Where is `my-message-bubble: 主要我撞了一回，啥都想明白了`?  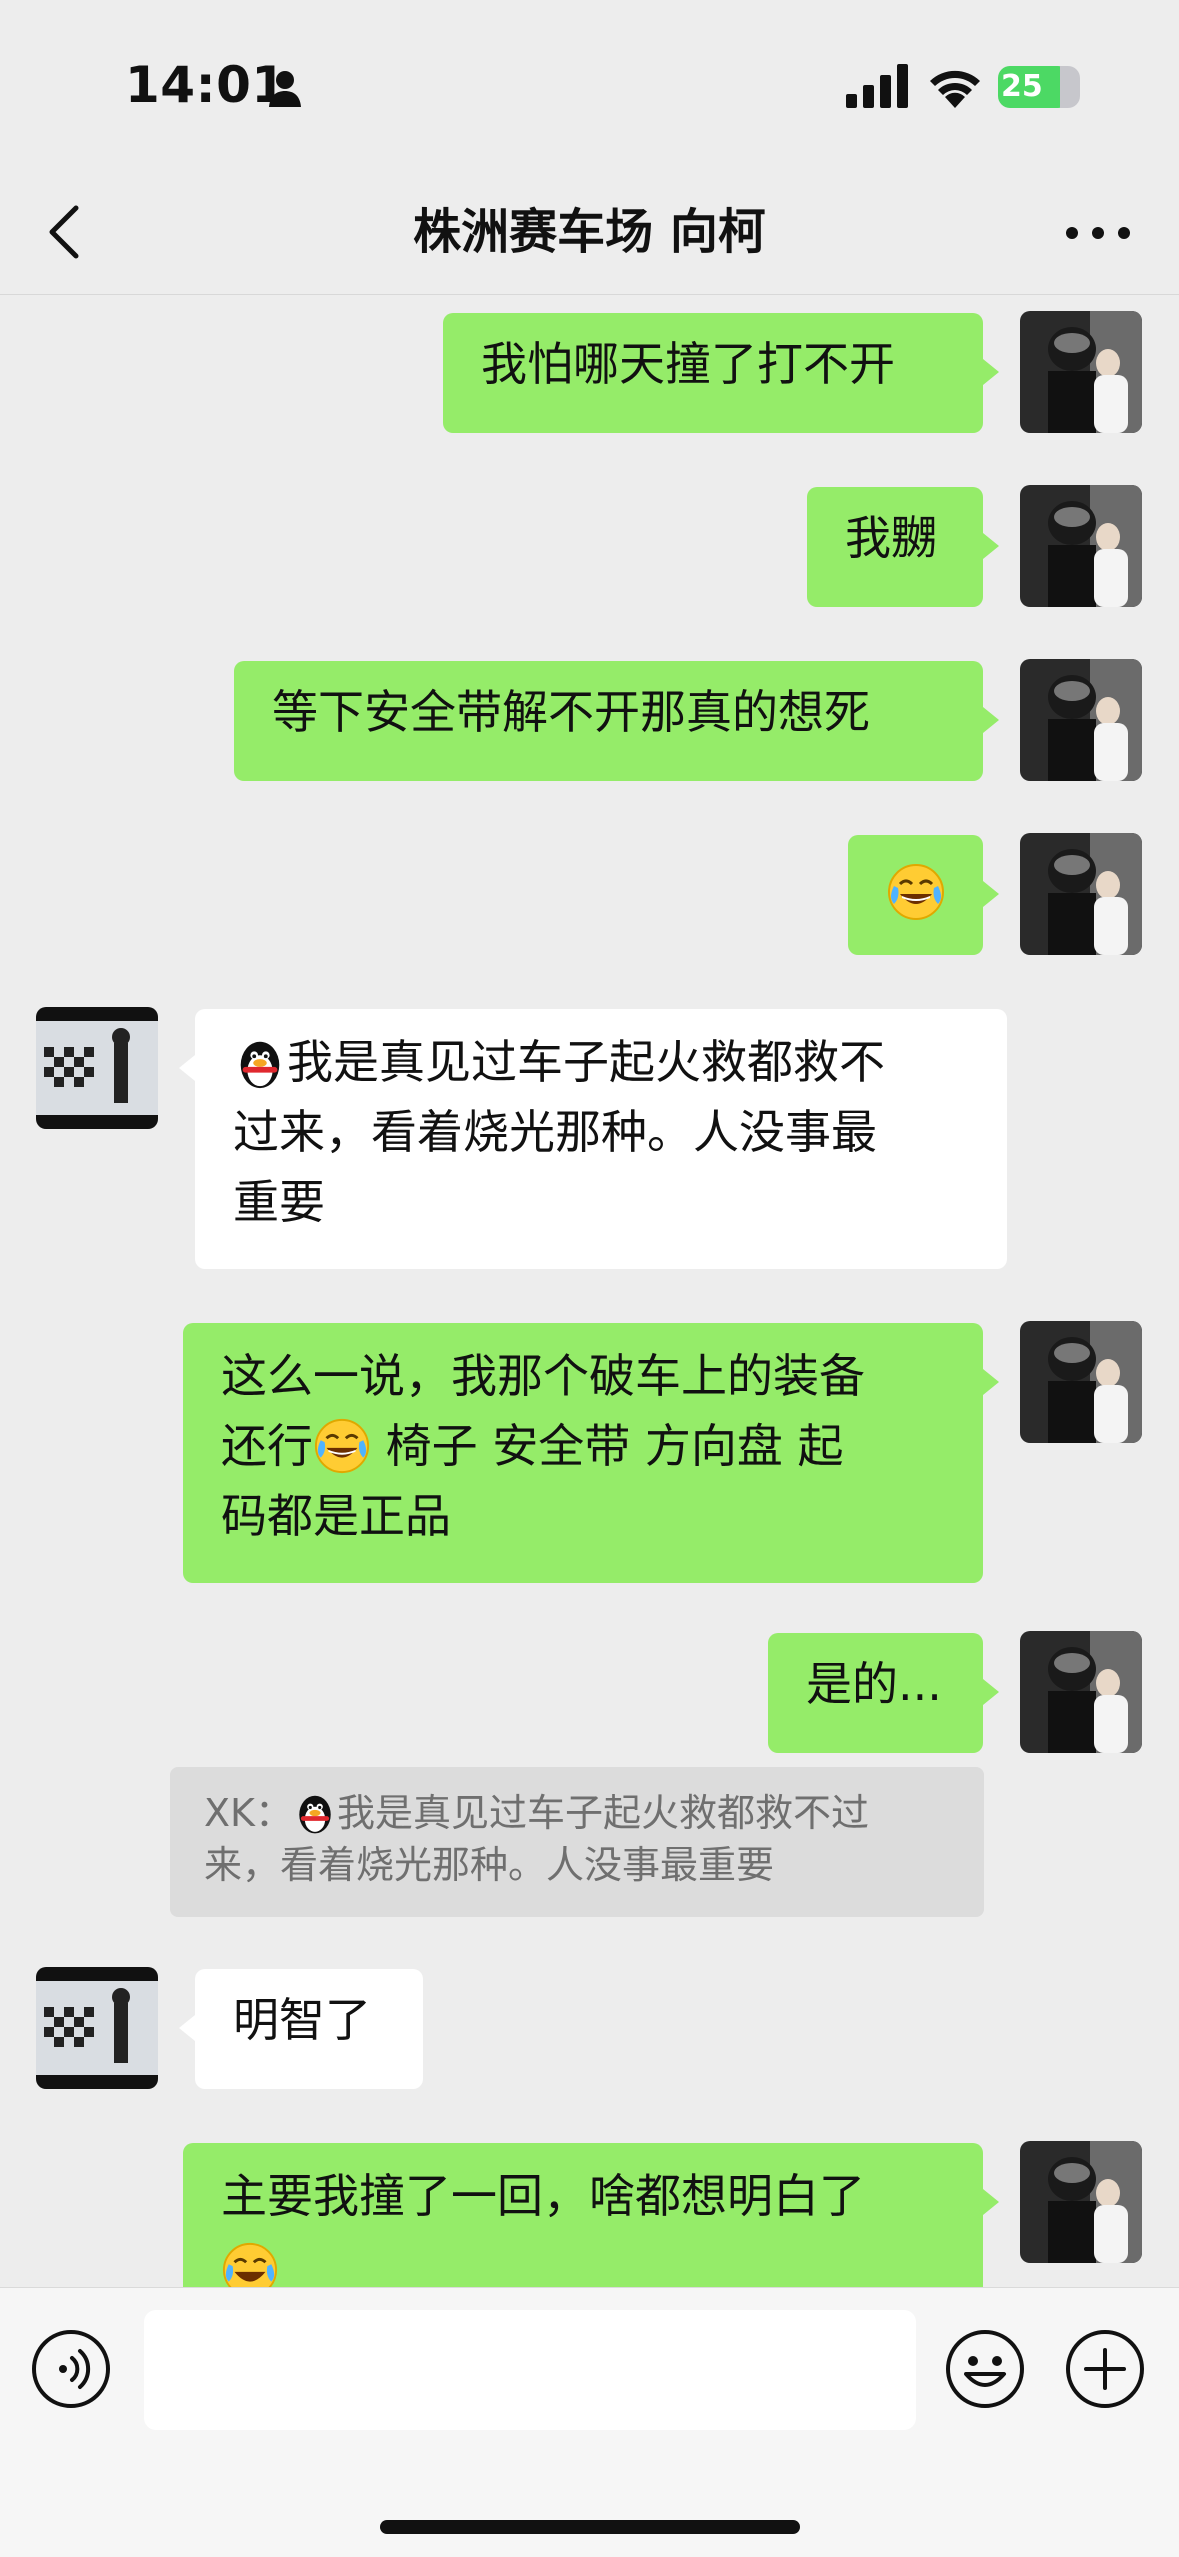
my-message-bubble: 主要我撞了一回，啥都想明白了 is located at coordinates (583, 2215).